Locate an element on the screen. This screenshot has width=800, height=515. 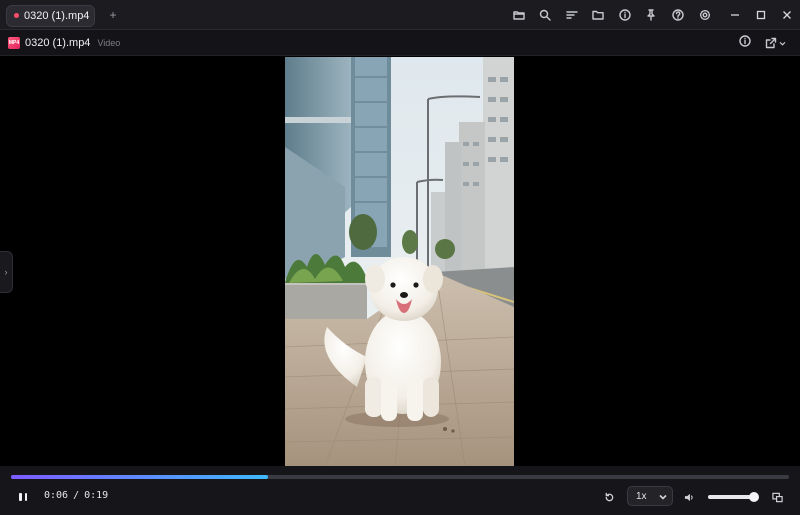
maximize-icon is located at coordinates (761, 15).